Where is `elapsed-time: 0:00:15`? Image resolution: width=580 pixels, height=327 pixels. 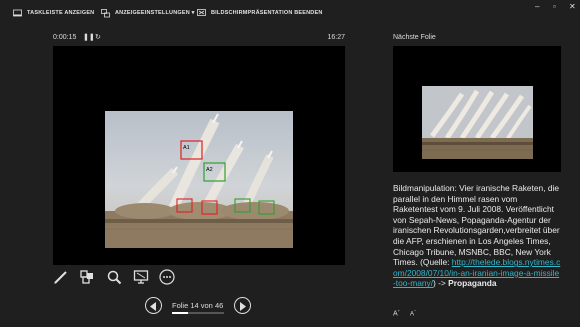
elapsed-time: 0:00:15 is located at coordinates (65, 37).